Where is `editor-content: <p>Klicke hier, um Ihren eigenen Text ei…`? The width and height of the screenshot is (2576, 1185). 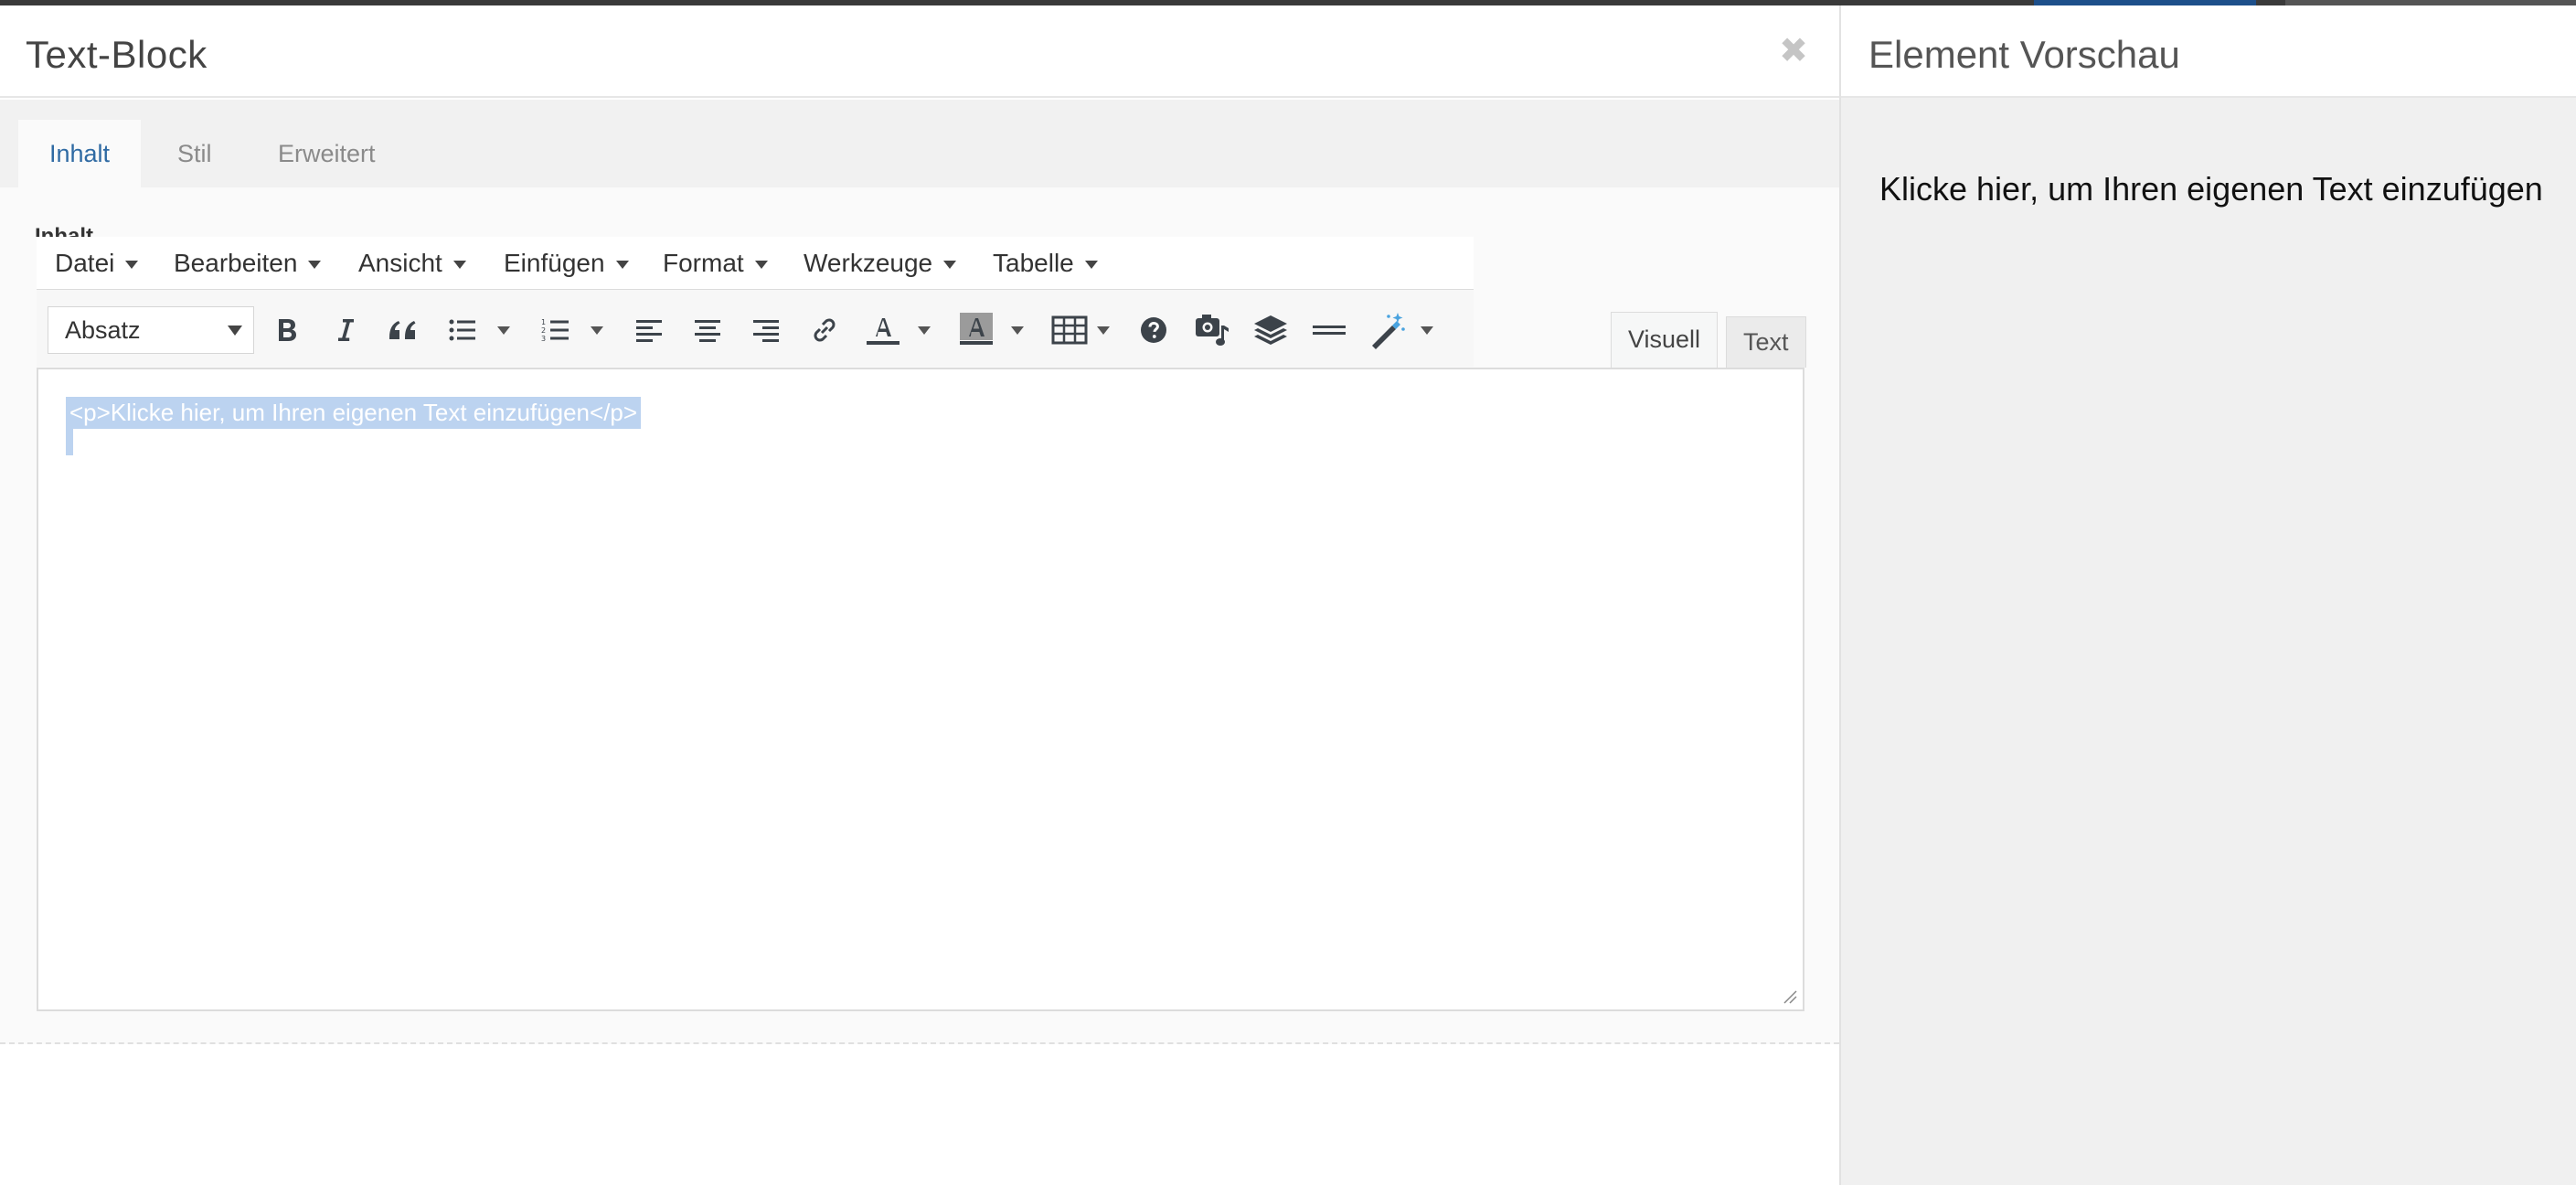 editor-content: <p>Klicke hier, um Ihren eigenen Text ei… is located at coordinates (354, 413).